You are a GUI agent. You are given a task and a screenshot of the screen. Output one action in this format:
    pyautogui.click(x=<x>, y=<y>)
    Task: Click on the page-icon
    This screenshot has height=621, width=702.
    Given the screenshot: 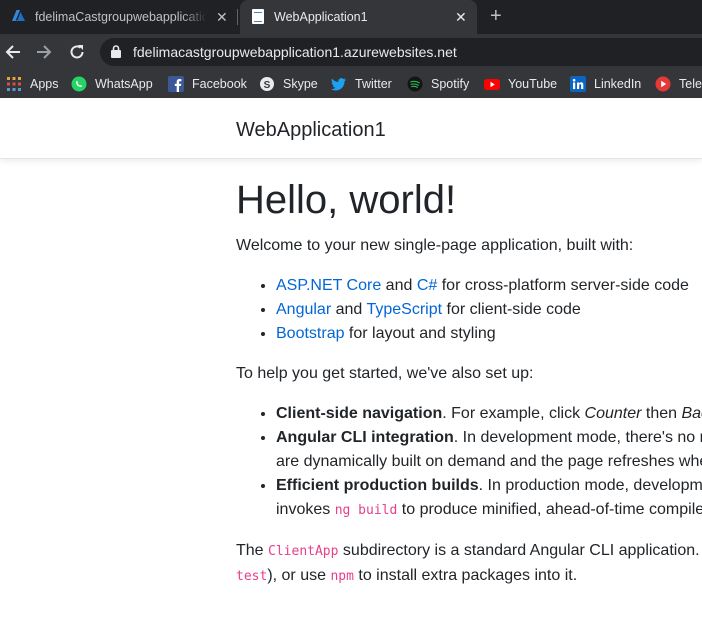 What is the action you would take?
    pyautogui.click(x=258, y=16)
    